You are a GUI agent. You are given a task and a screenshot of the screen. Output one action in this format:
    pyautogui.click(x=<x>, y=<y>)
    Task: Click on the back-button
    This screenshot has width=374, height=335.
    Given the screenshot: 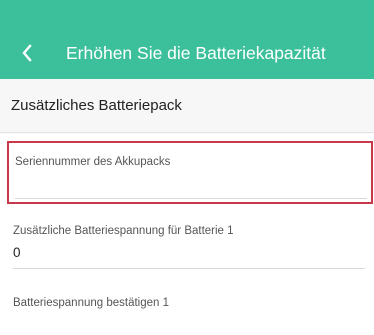 What is the action you would take?
    pyautogui.click(x=27, y=53)
    